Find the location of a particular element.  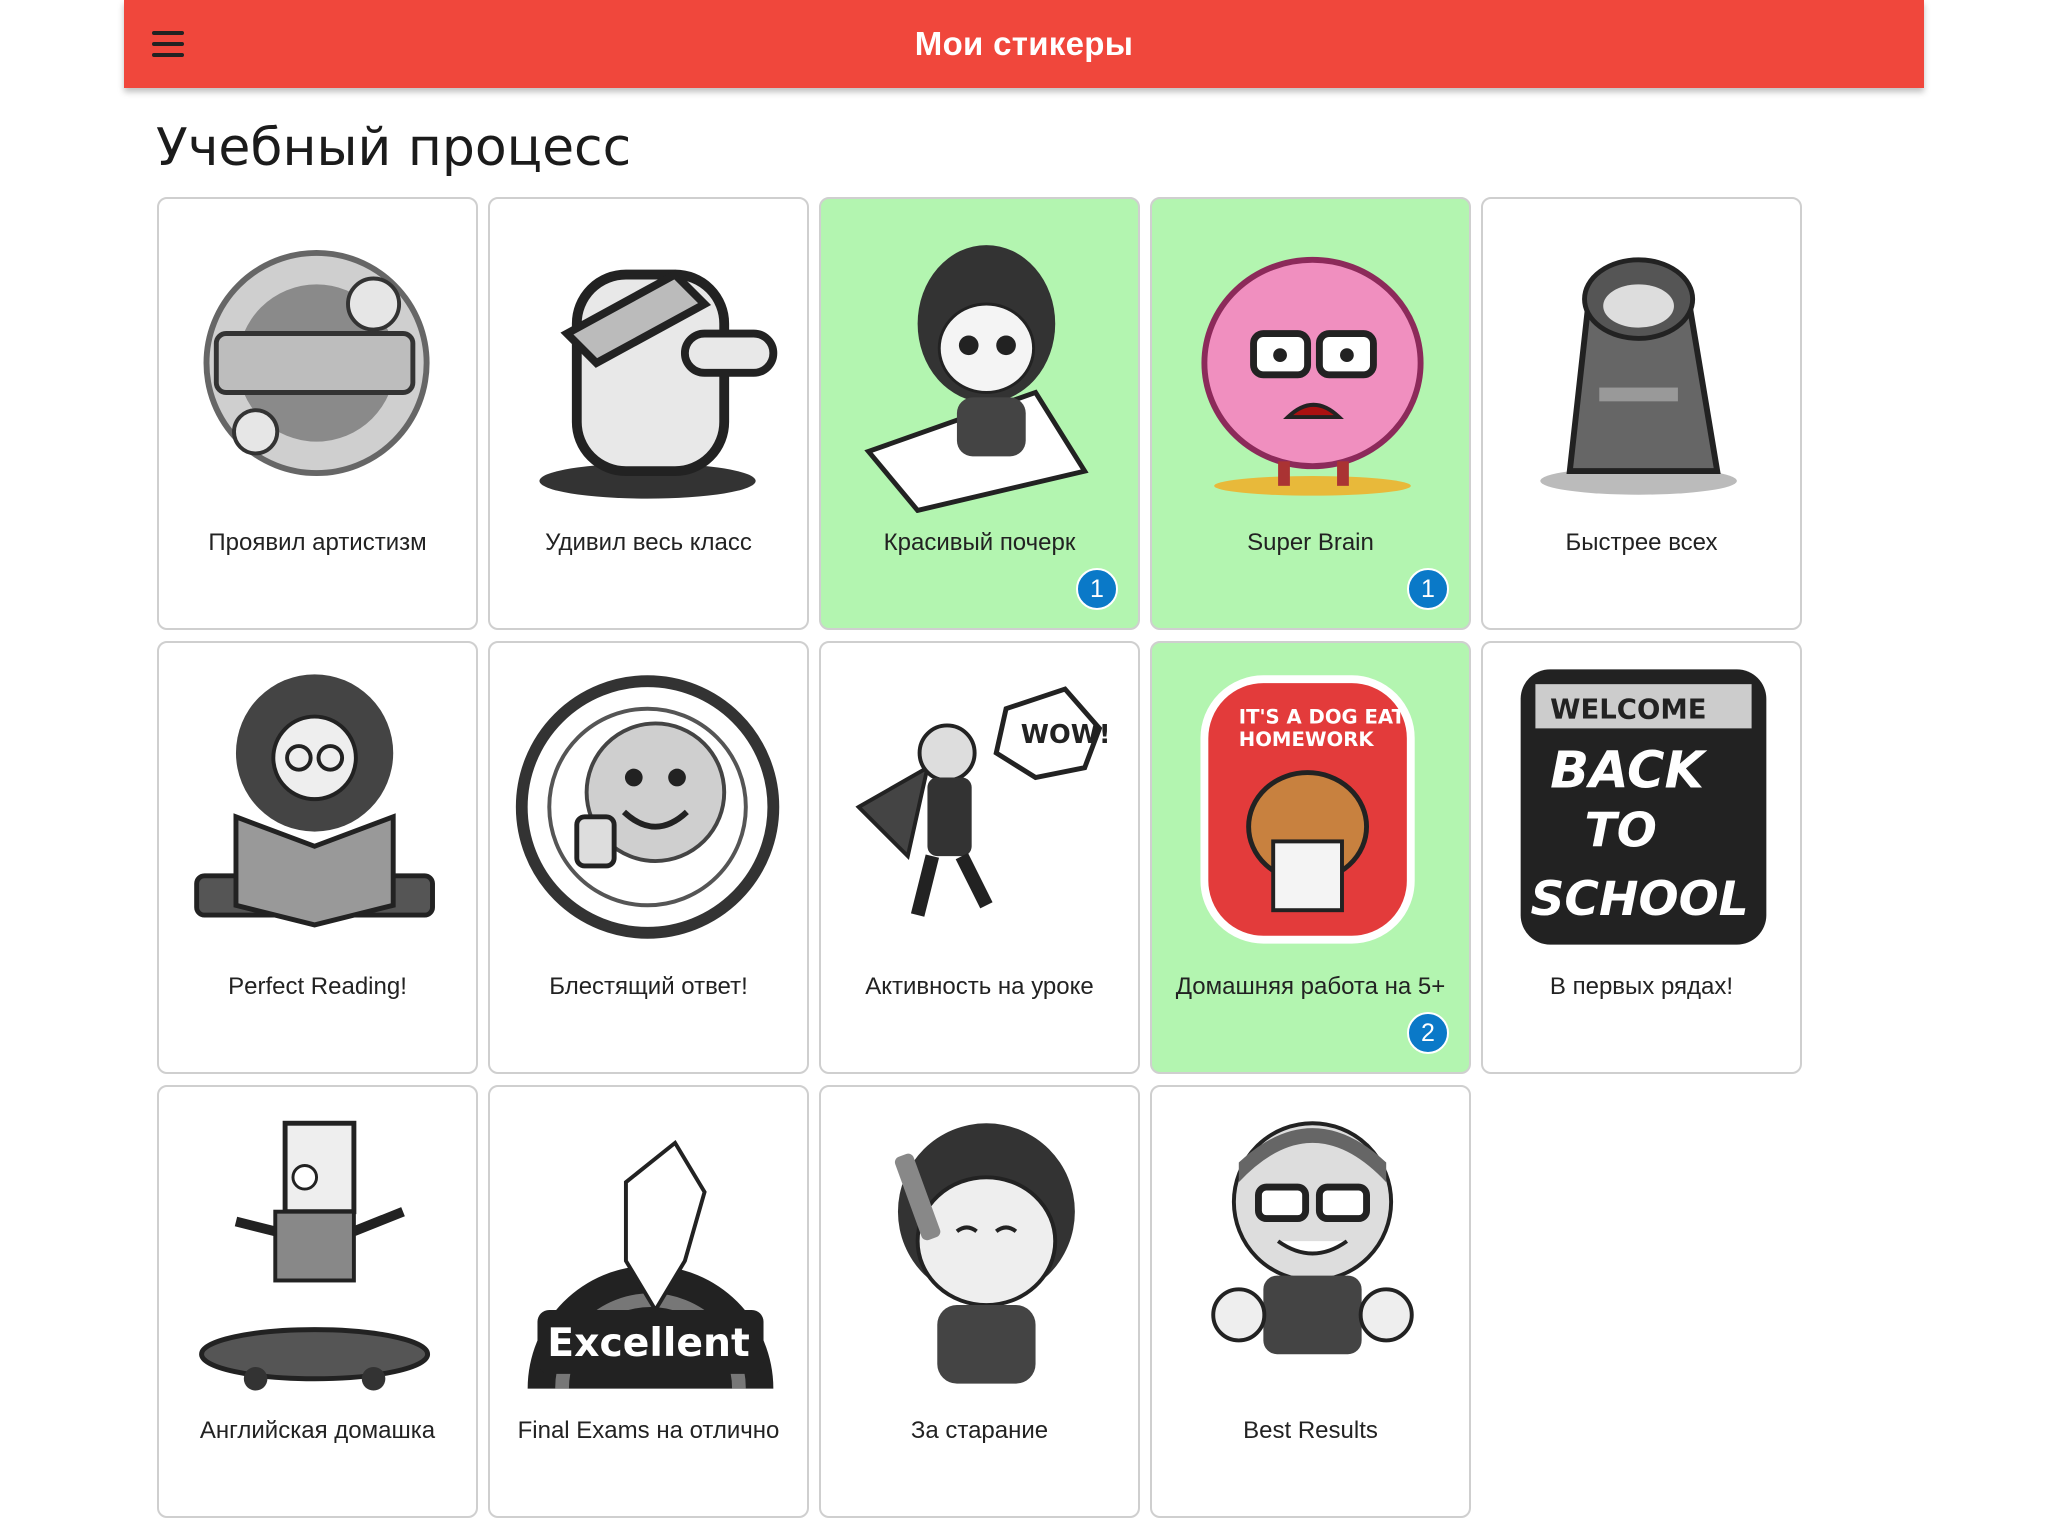

sticker-label: Удивил весь класс is located at coordinates (648, 542).